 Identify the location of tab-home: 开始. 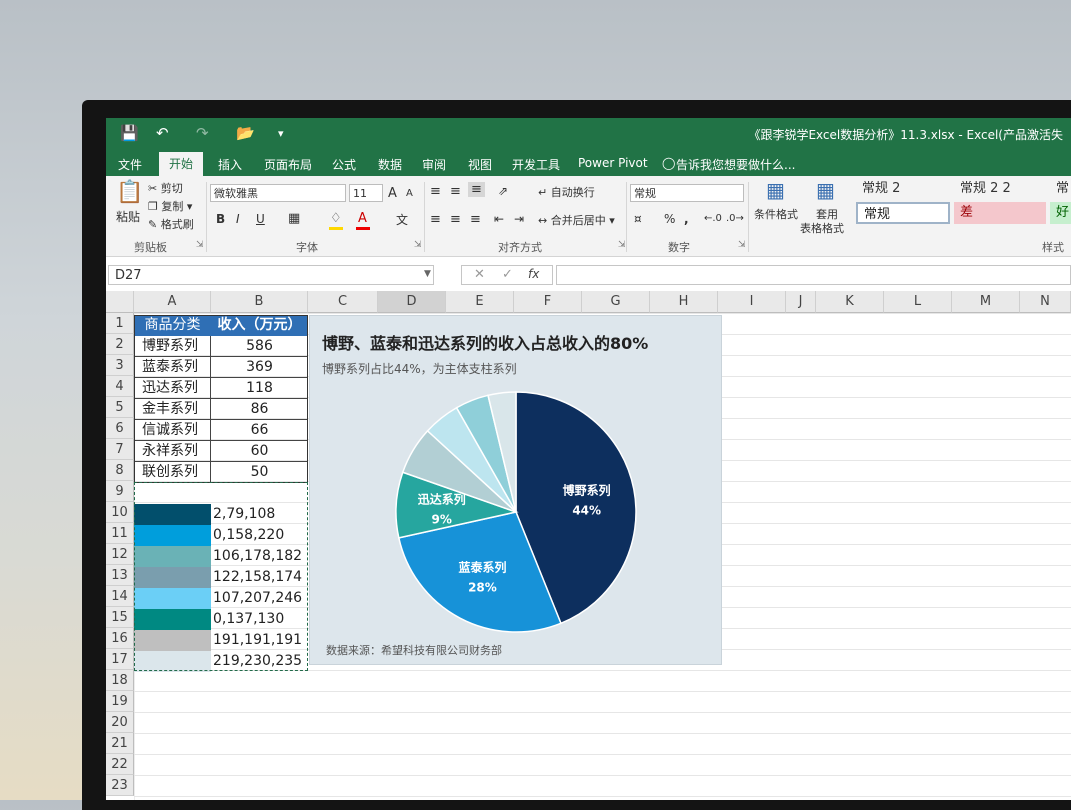
(181, 164).